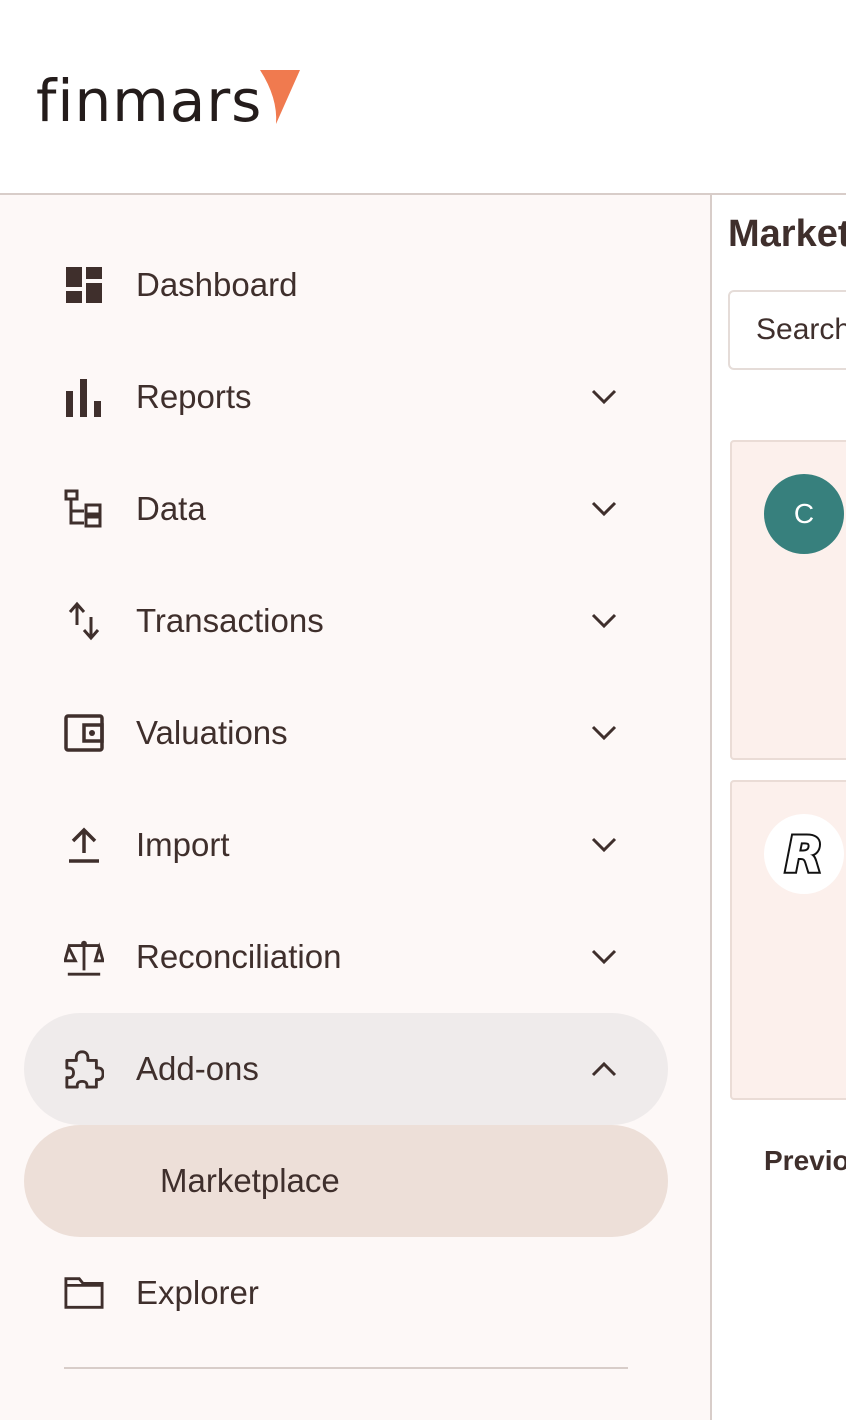 The height and width of the screenshot is (1420, 846). I want to click on bar-chart-icon, so click(84, 397).